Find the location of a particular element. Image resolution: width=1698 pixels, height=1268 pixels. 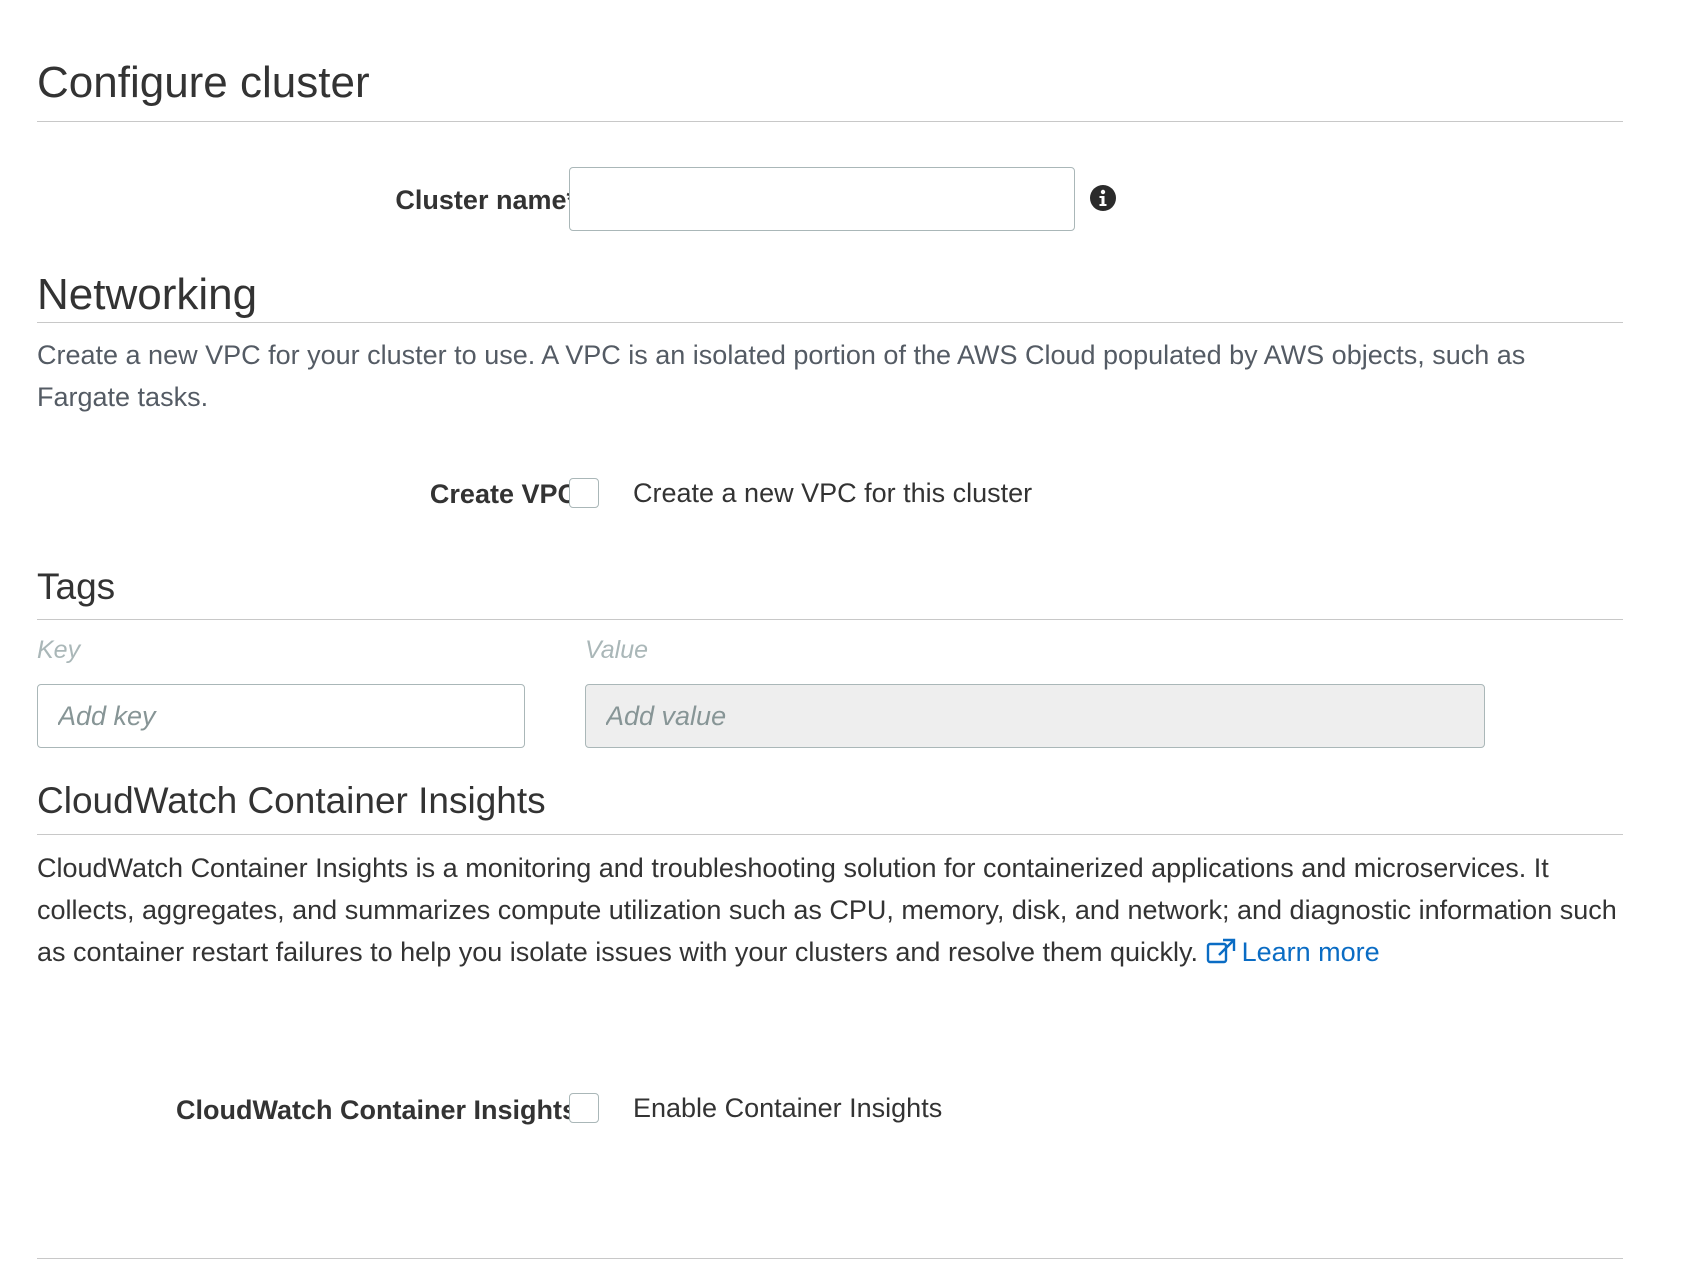

tag-value-caption: Value is located at coordinates (617, 650).